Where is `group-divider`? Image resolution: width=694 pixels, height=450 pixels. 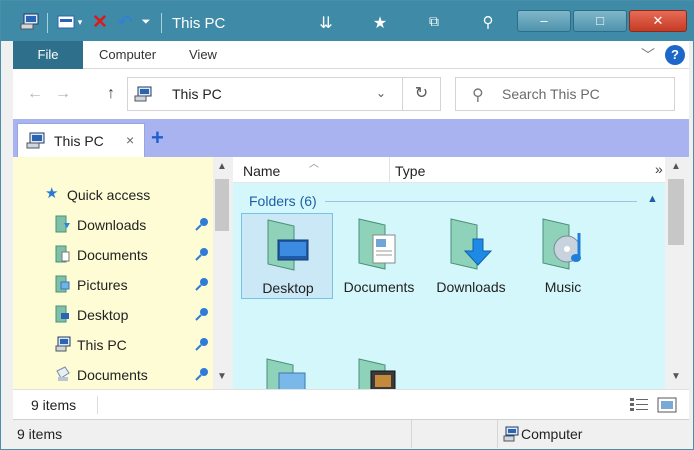
group-divider is located at coordinates (481, 201).